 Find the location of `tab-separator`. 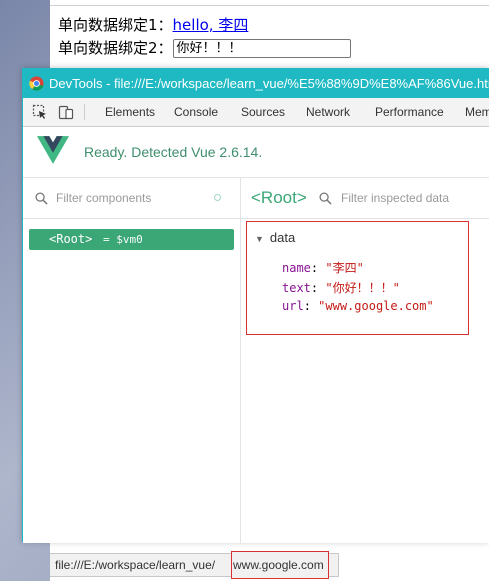

tab-separator is located at coordinates (84, 112).